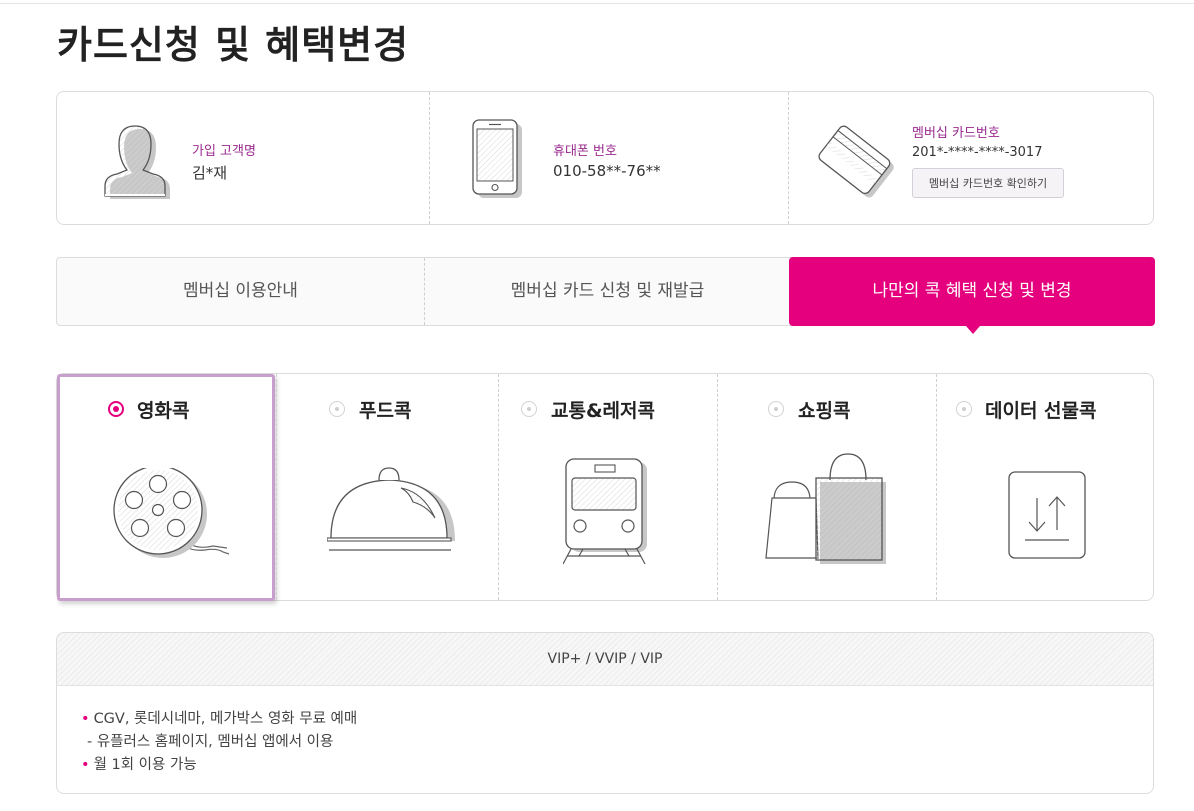 The height and width of the screenshot is (811, 1194). I want to click on category-movie: 영화콕, so click(166, 487).